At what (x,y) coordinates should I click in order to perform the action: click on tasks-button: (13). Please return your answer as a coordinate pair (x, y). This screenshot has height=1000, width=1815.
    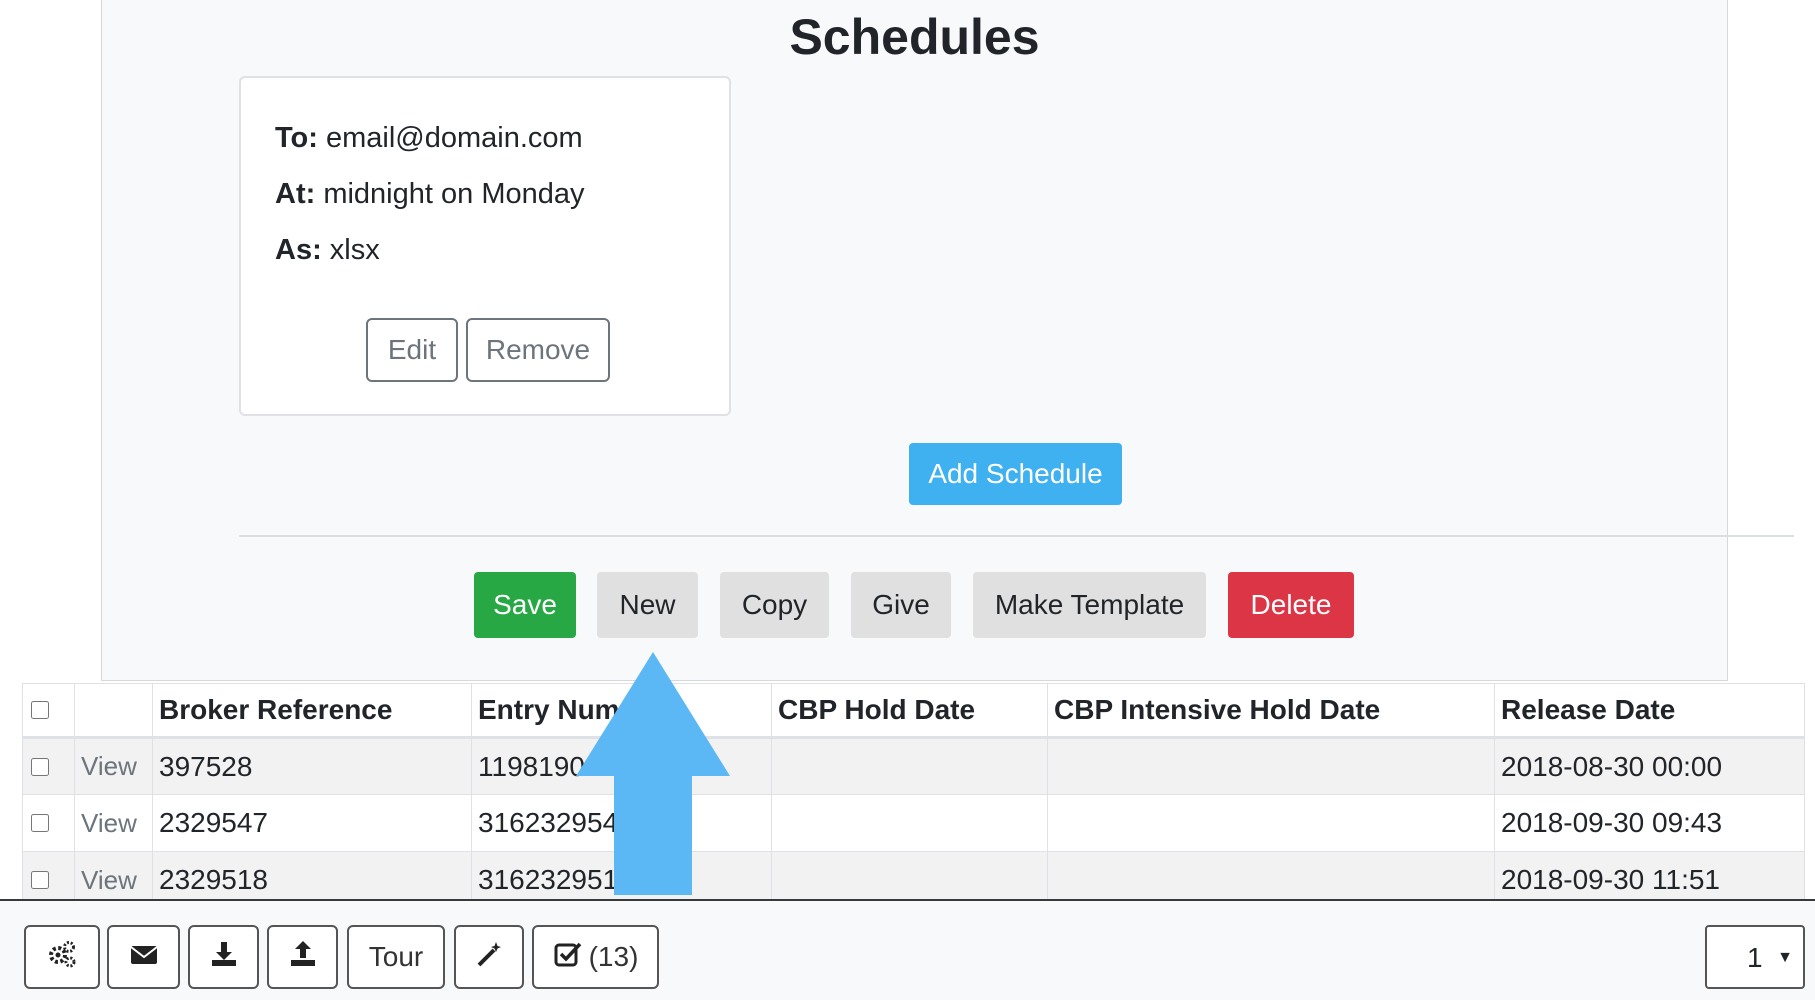
    Looking at the image, I should click on (595, 957).